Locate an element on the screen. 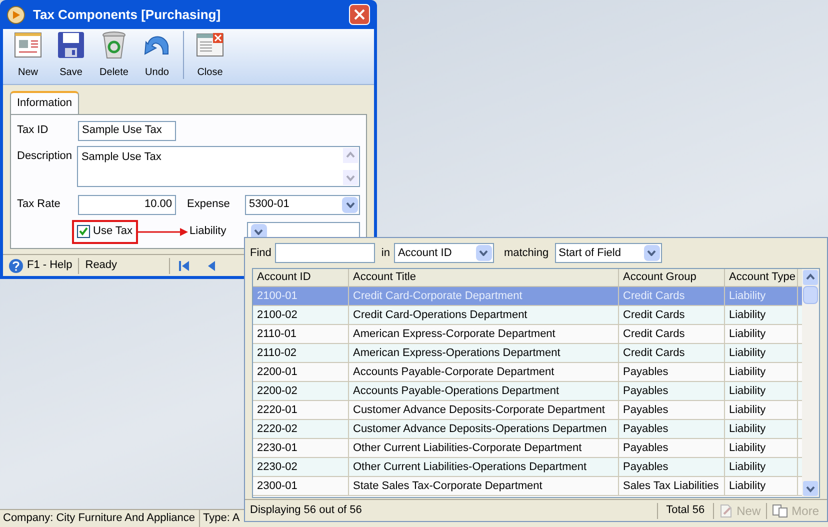  table-cell: Accounts Payable-Operations Department is located at coordinates (484, 391).